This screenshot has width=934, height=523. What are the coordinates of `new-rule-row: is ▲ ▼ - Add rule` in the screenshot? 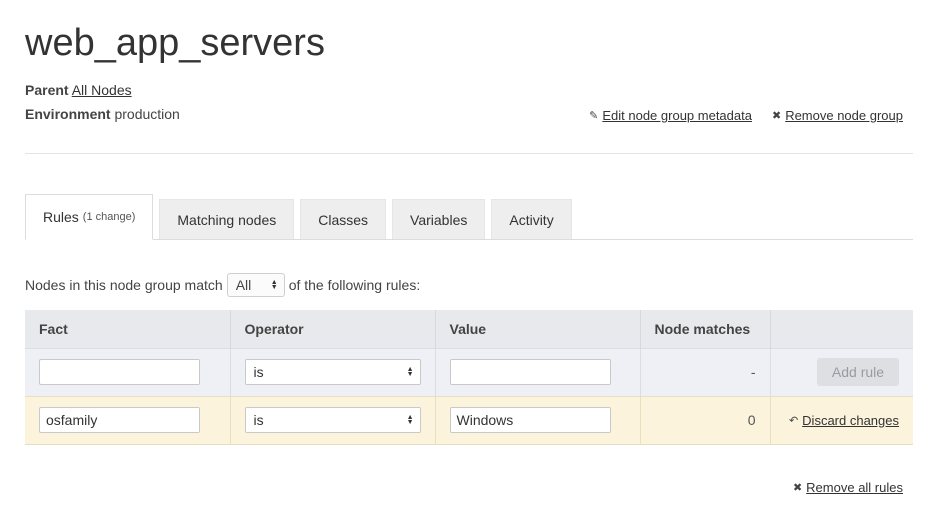 It's located at (469, 371).